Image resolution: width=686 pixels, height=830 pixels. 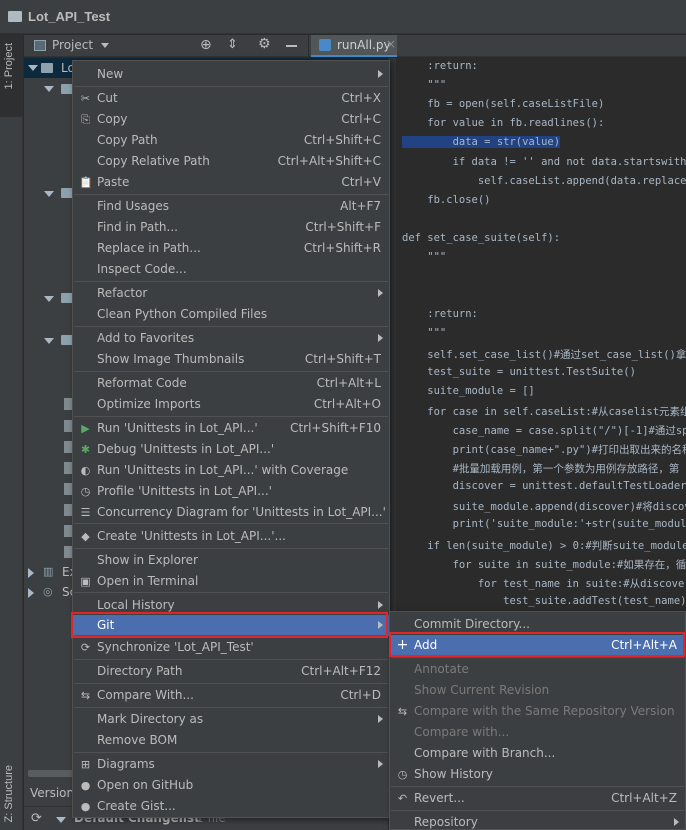 What do you see at coordinates (231, 338) in the screenshot?
I see `menu-item-add-to-favorites: Add to Favorites` at bounding box center [231, 338].